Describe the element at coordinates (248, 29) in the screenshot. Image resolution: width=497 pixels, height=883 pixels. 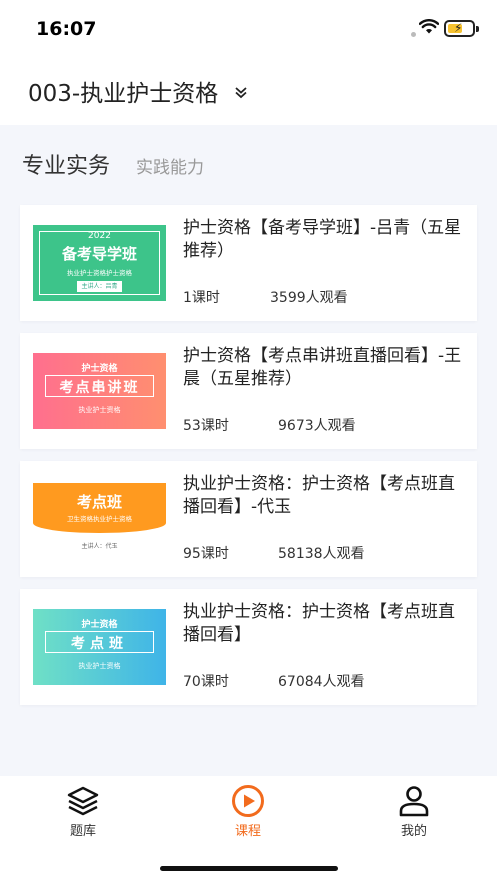
I see `status-bar: 16:07 ⚡` at that location.